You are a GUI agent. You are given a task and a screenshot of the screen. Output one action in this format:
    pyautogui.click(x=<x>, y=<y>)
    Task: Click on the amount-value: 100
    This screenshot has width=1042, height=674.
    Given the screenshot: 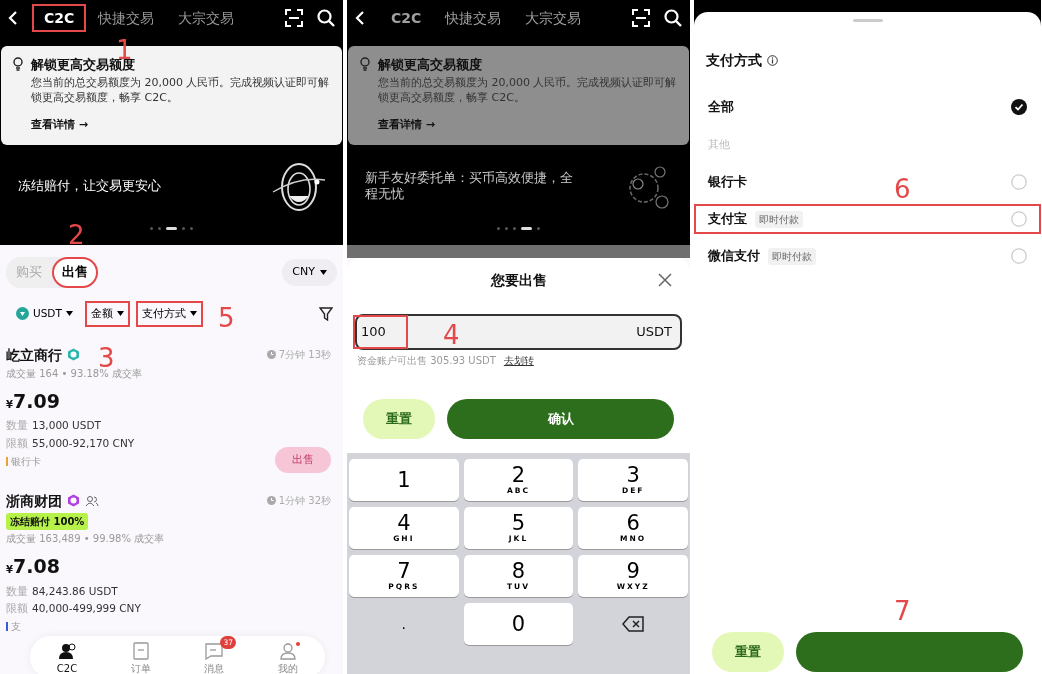 What is the action you would take?
    pyautogui.click(x=380, y=332)
    